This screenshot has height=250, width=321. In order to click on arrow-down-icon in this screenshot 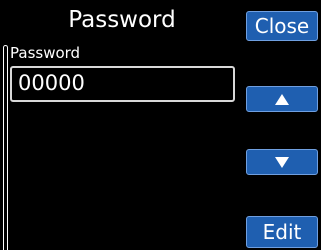, I will do `click(282, 162)`.